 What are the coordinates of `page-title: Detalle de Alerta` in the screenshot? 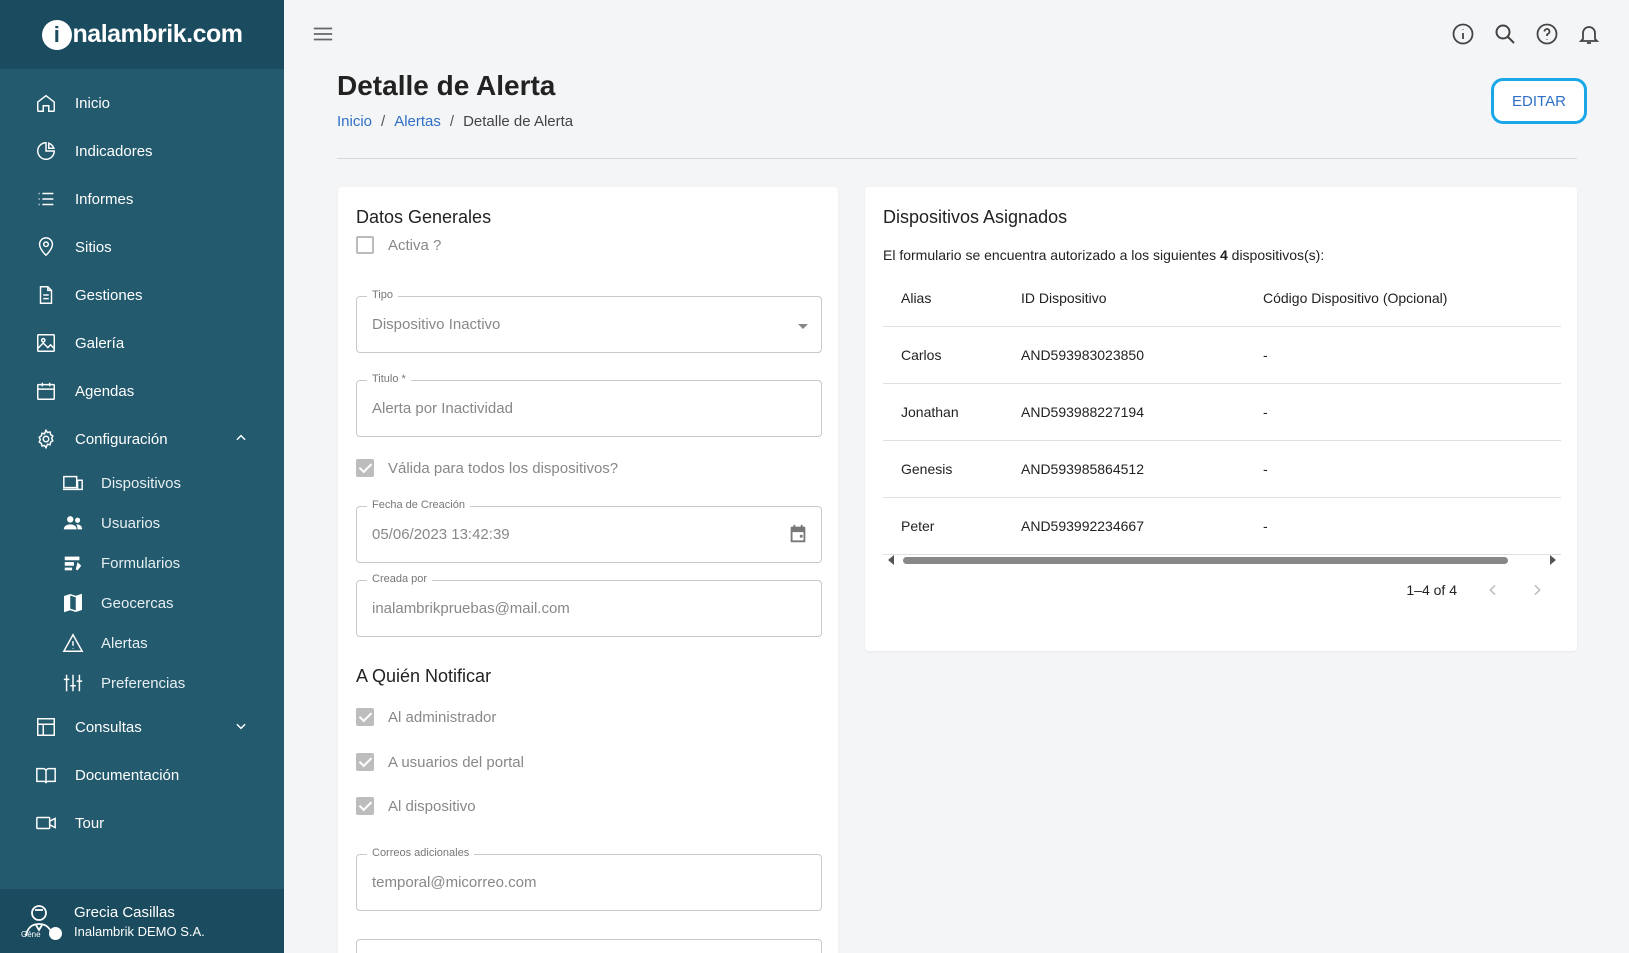 It's located at (446, 85).